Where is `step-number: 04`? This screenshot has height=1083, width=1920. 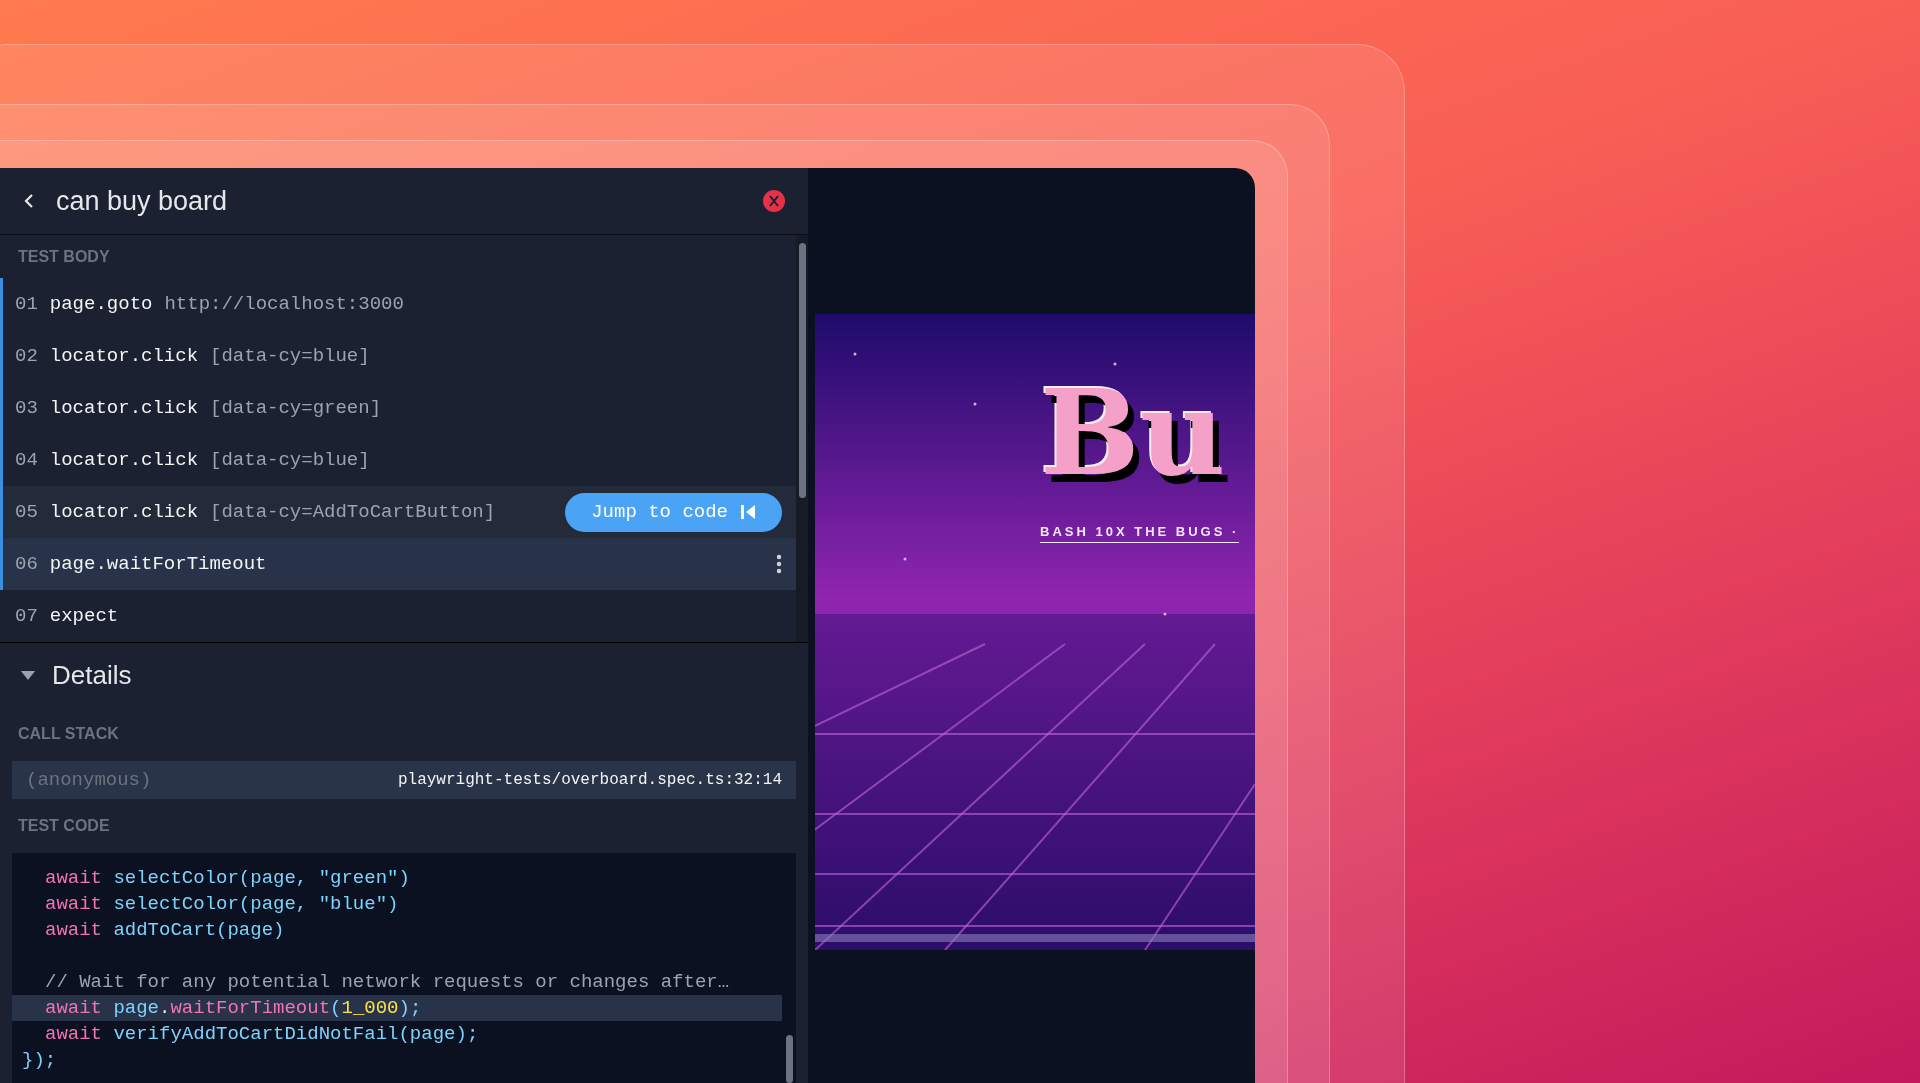 step-number: 04 is located at coordinates (26, 460).